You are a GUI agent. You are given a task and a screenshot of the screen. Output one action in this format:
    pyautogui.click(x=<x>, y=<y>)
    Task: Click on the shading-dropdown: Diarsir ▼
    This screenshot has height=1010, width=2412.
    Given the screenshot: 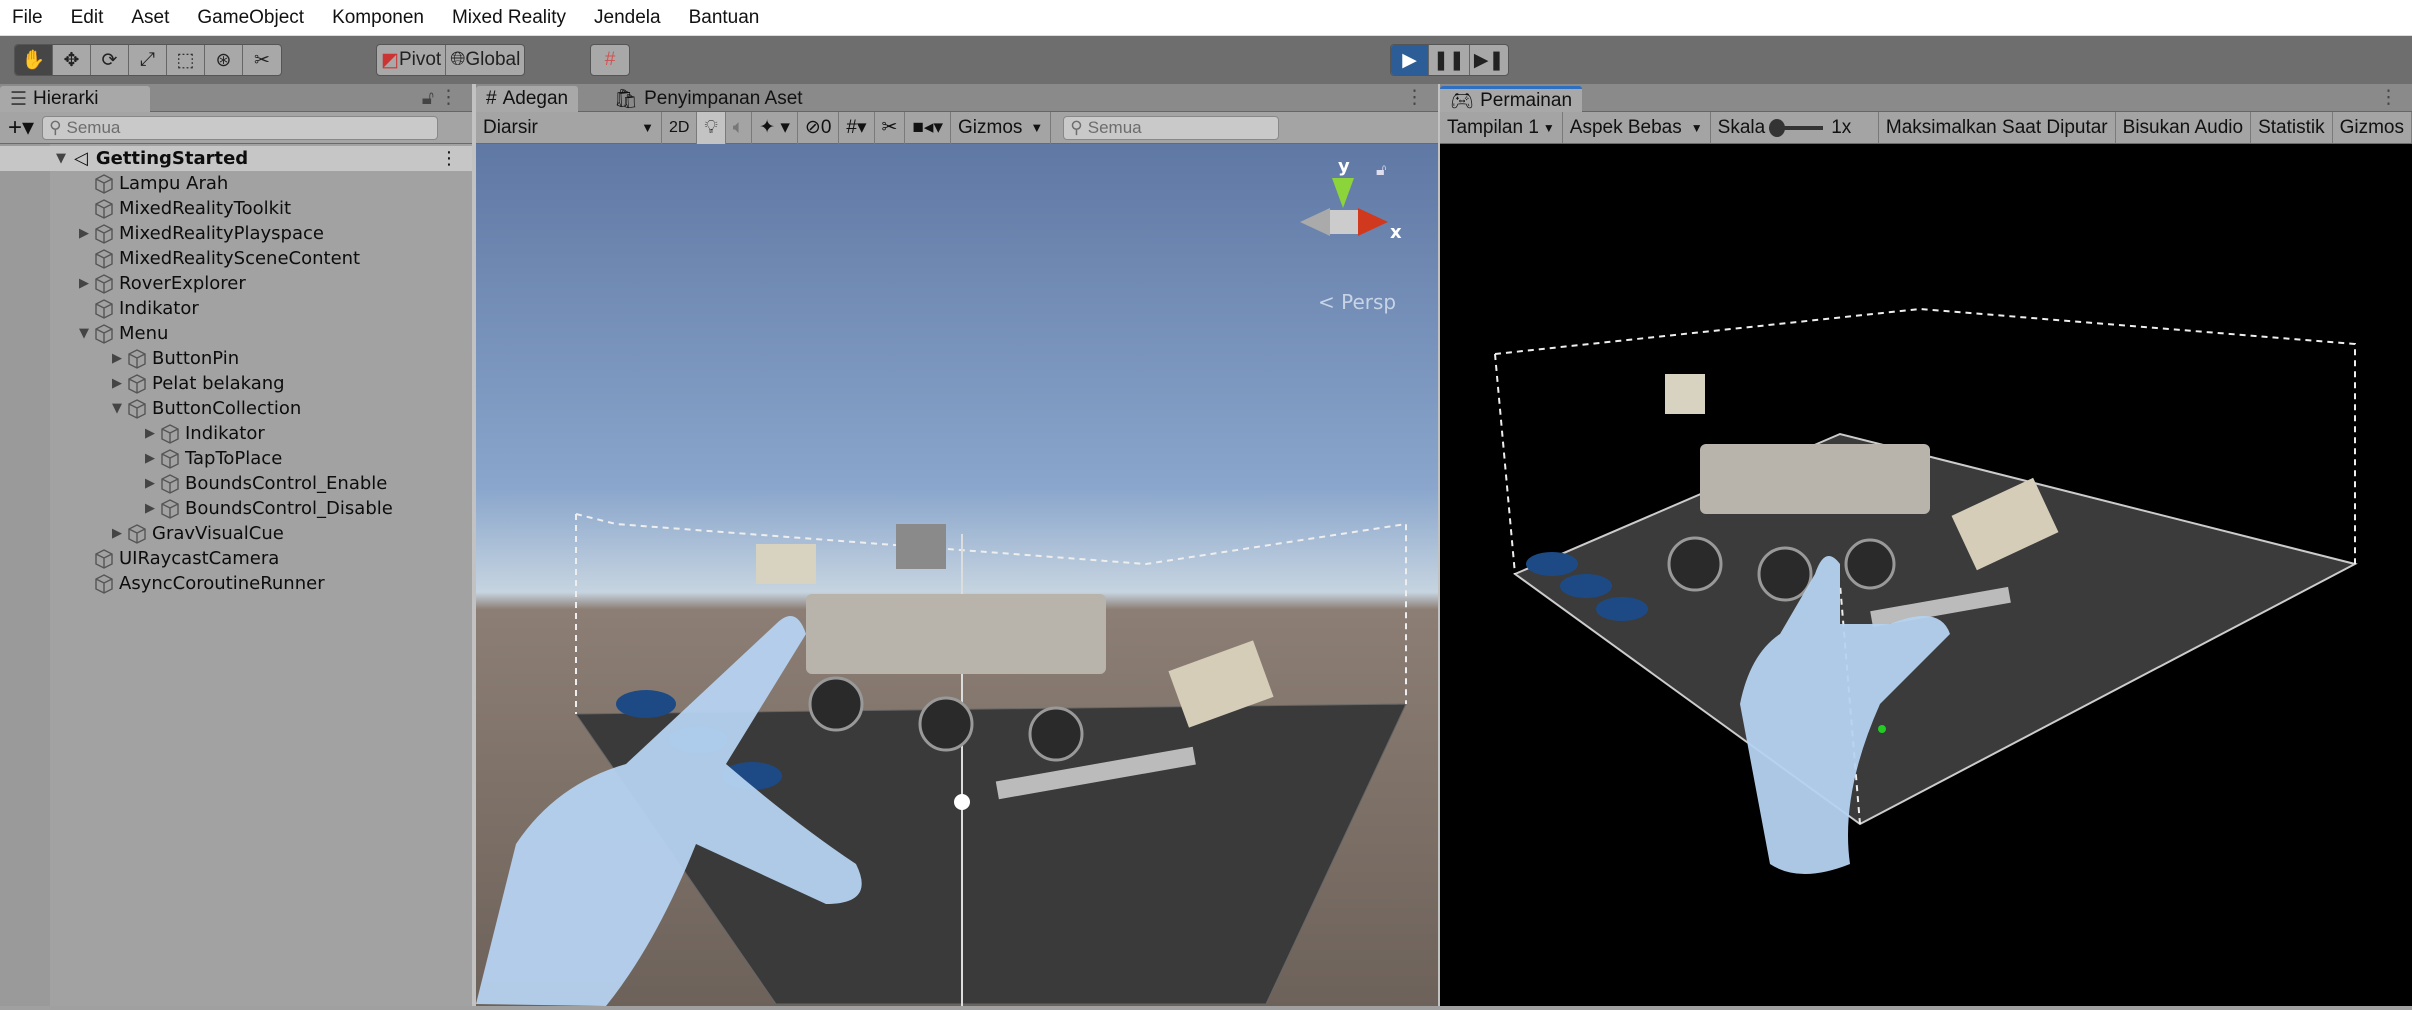 What is the action you would take?
    pyautogui.click(x=569, y=127)
    